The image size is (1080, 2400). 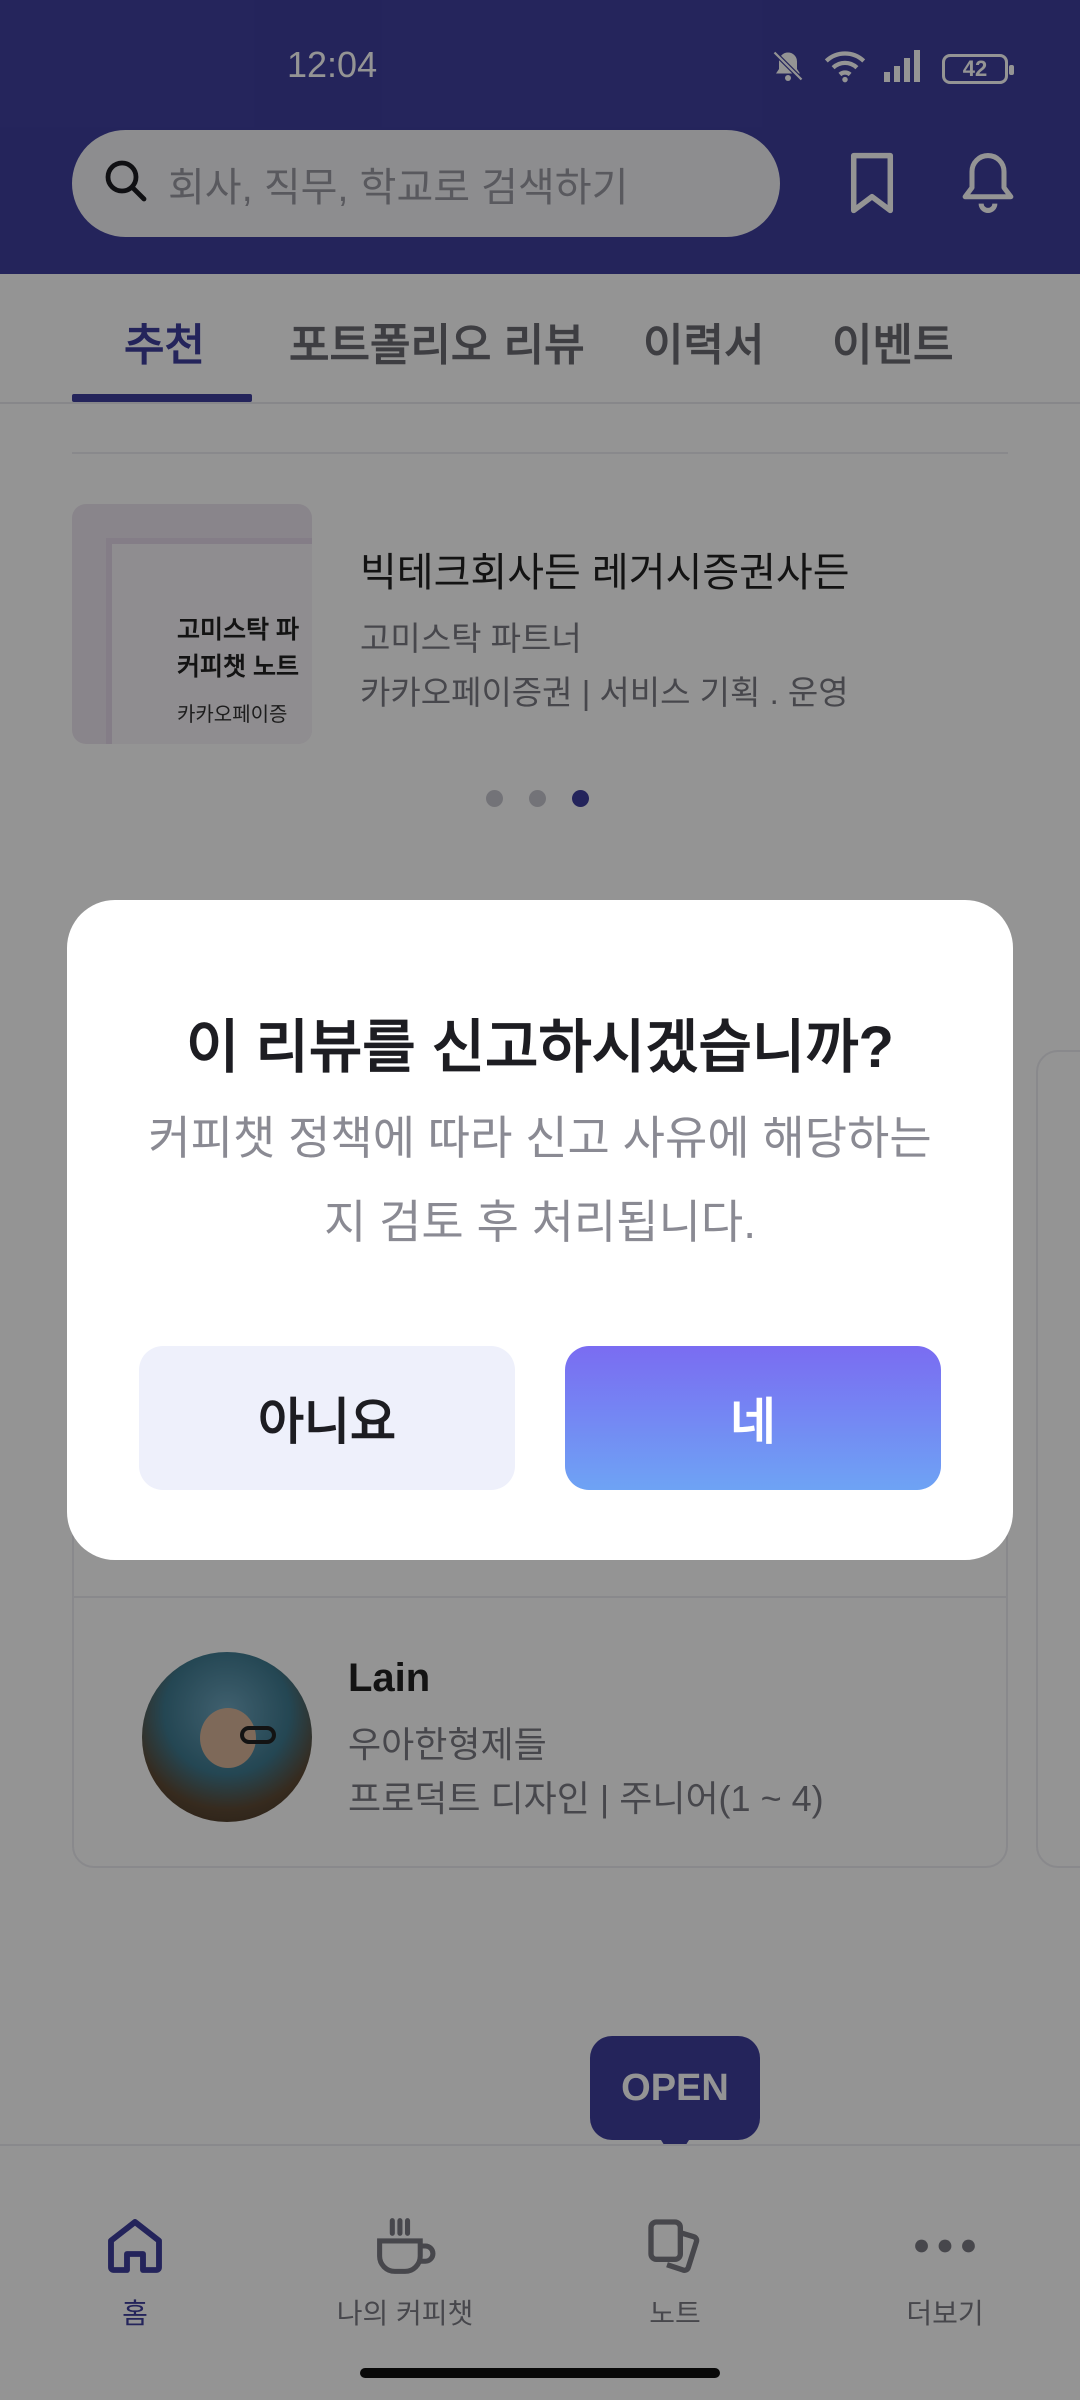 What do you see at coordinates (327, 1418) in the screenshot?
I see `cancel-button: 아니요` at bounding box center [327, 1418].